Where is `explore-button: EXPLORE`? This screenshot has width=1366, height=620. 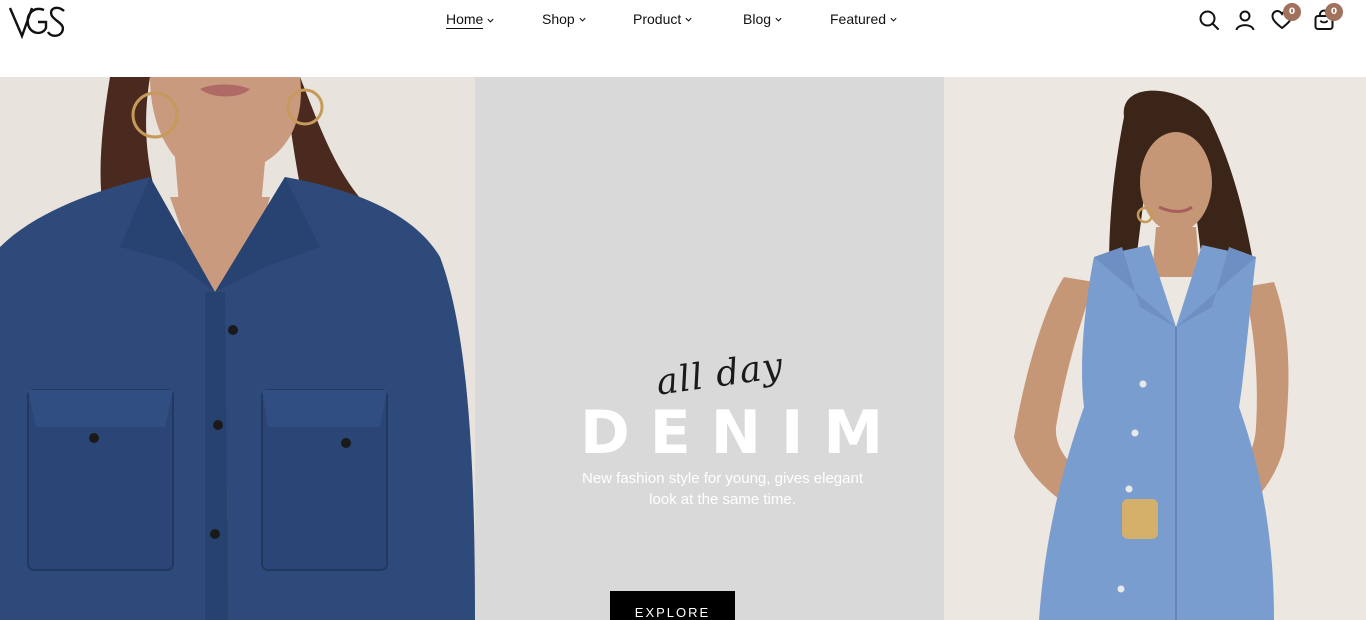
explore-button: EXPLORE is located at coordinates (672, 605).